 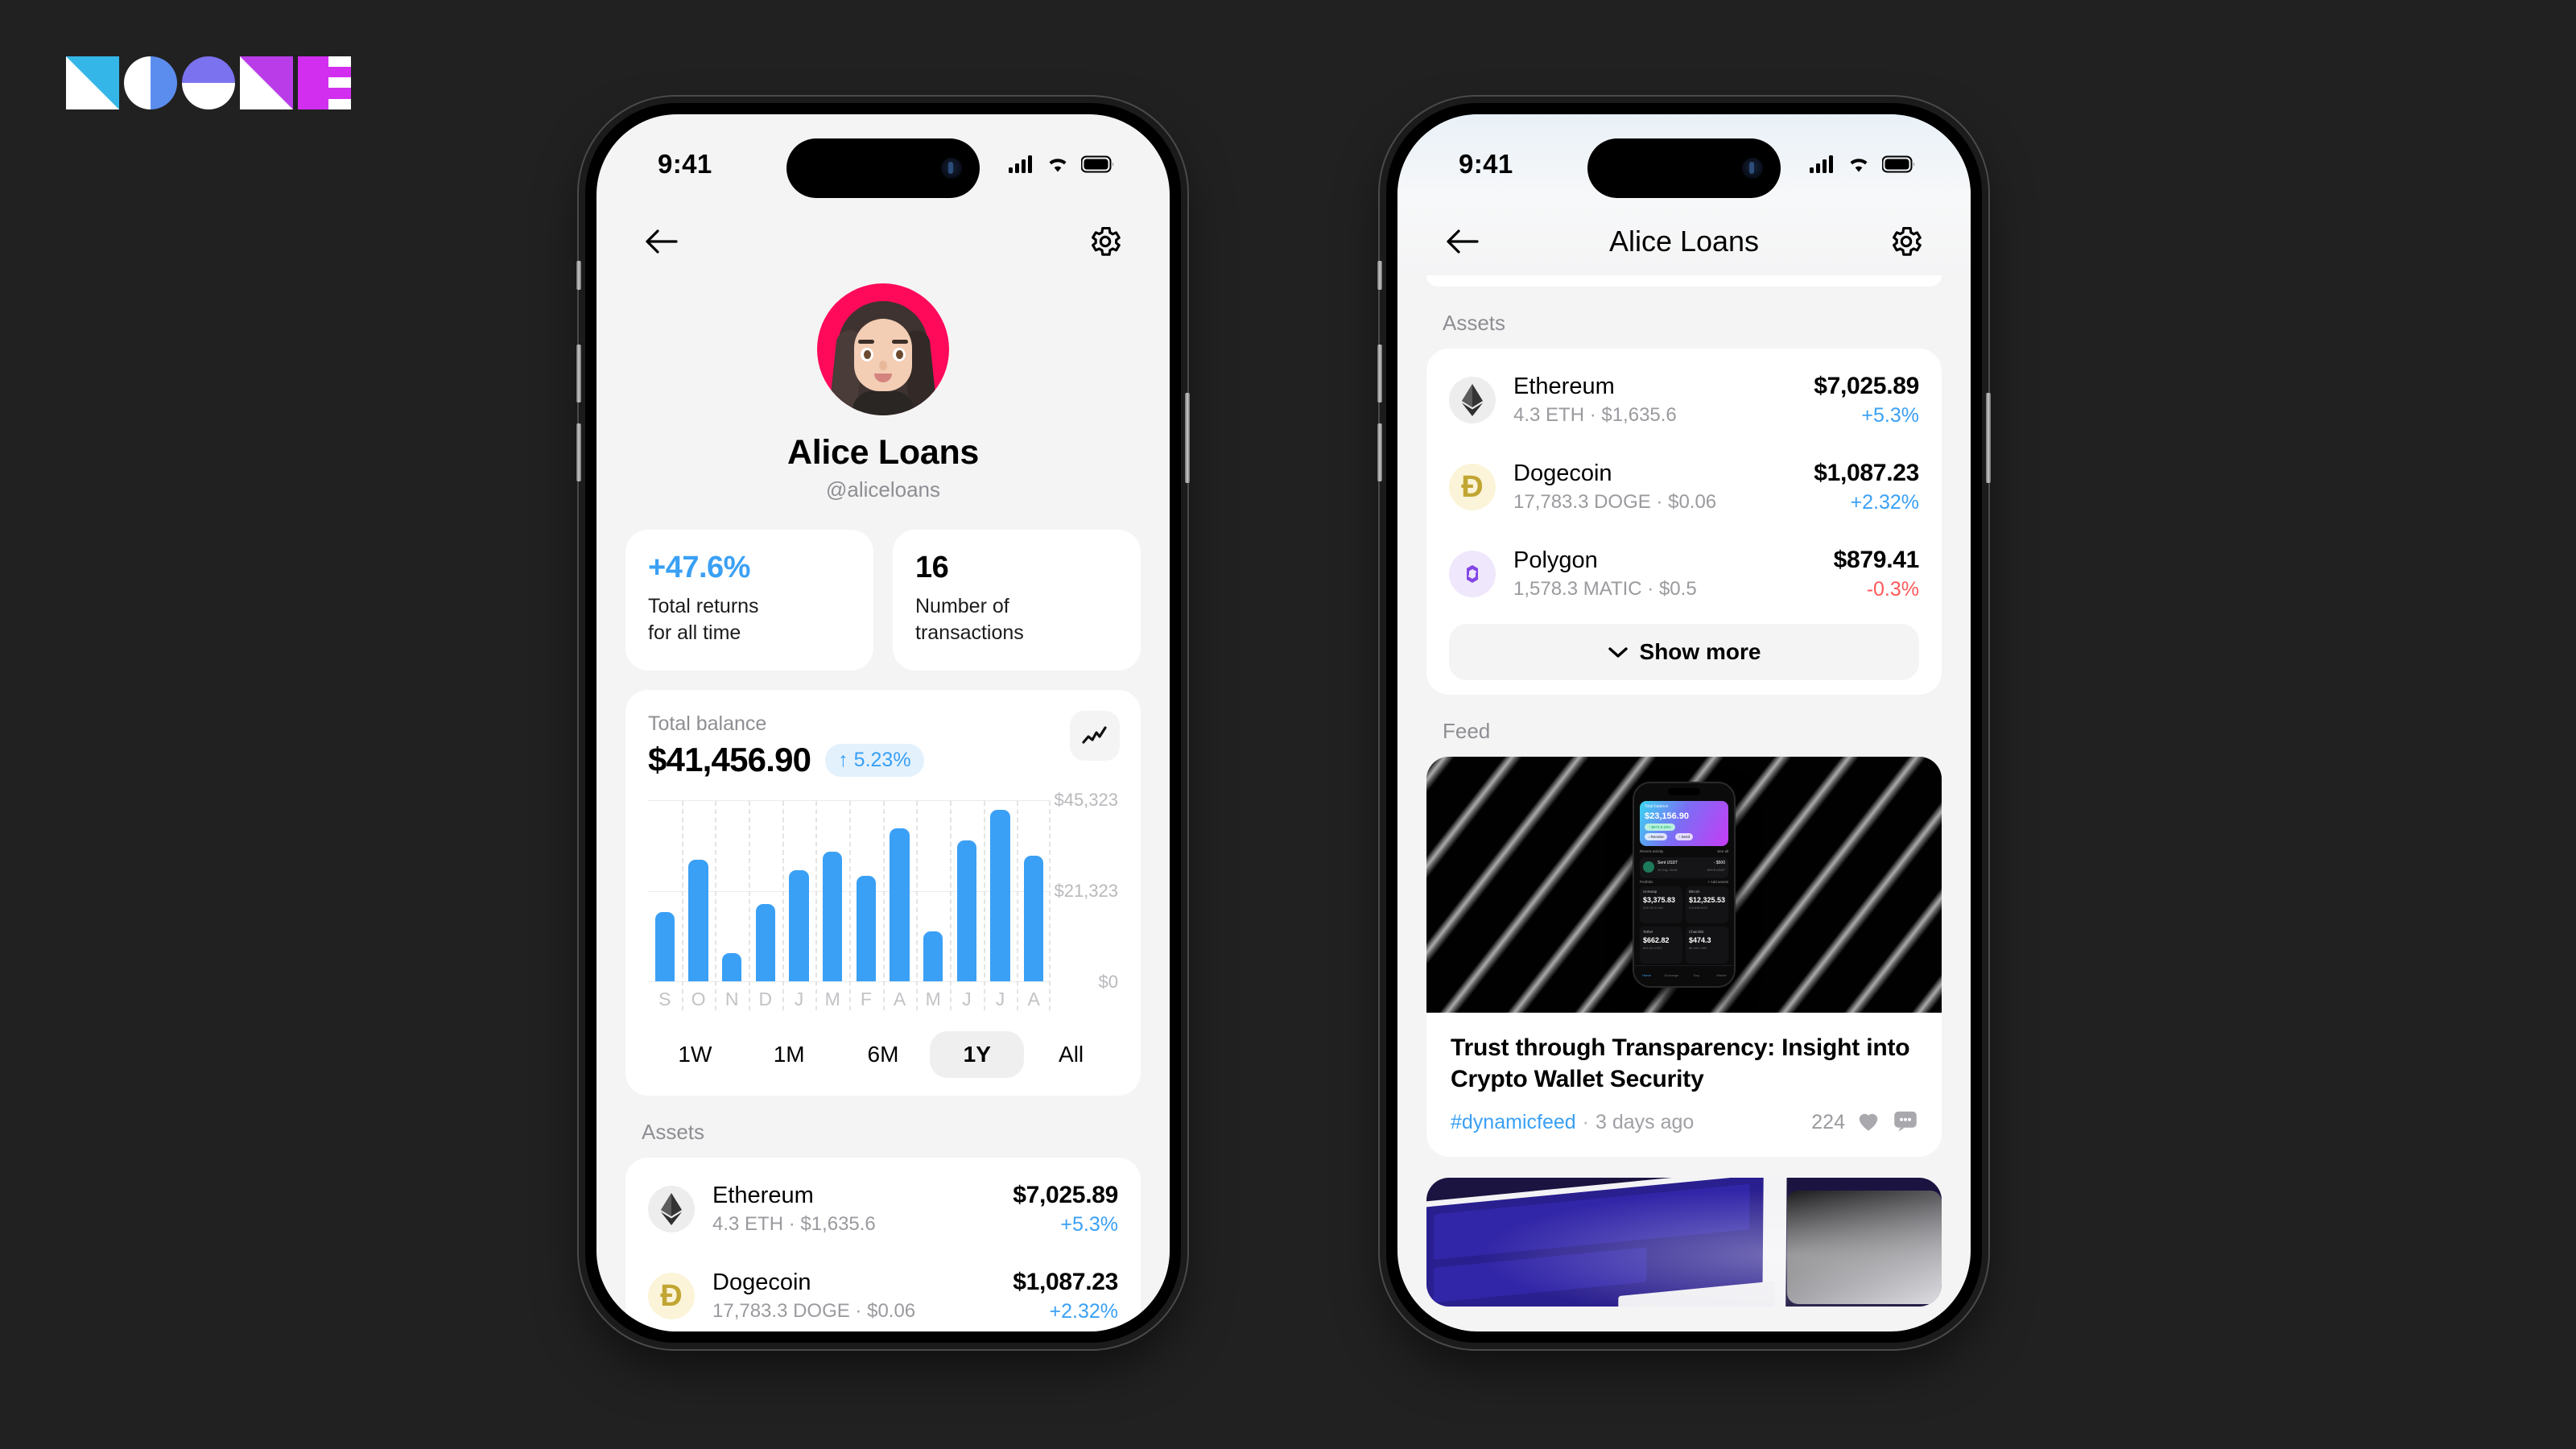 I want to click on chart-bar-N, so click(x=732, y=905).